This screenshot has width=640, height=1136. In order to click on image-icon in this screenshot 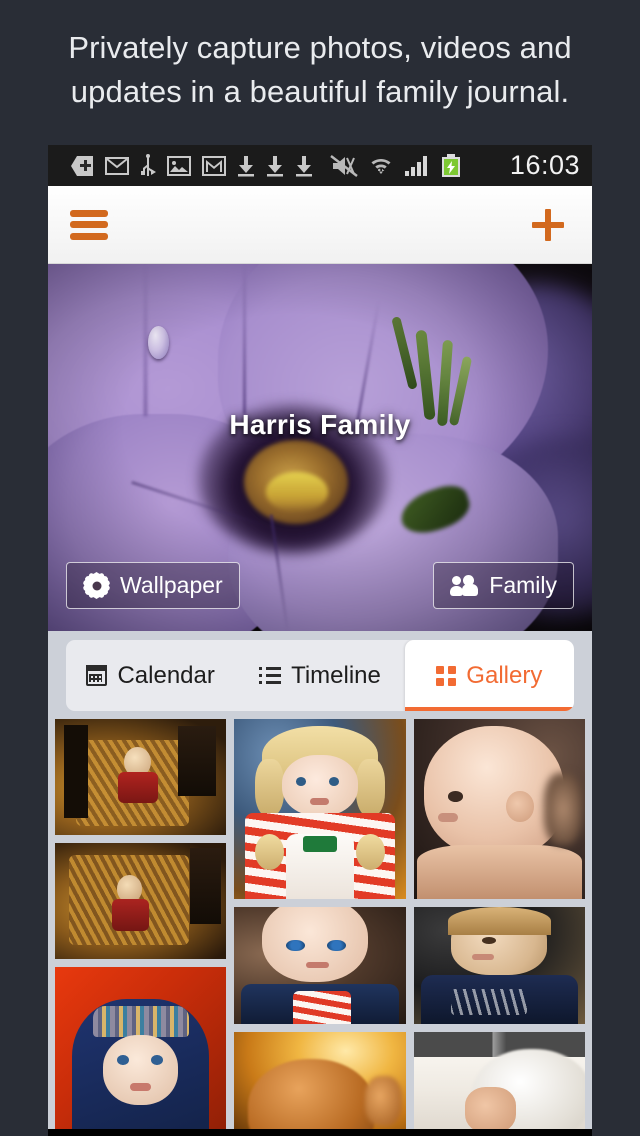, I will do `click(179, 165)`.